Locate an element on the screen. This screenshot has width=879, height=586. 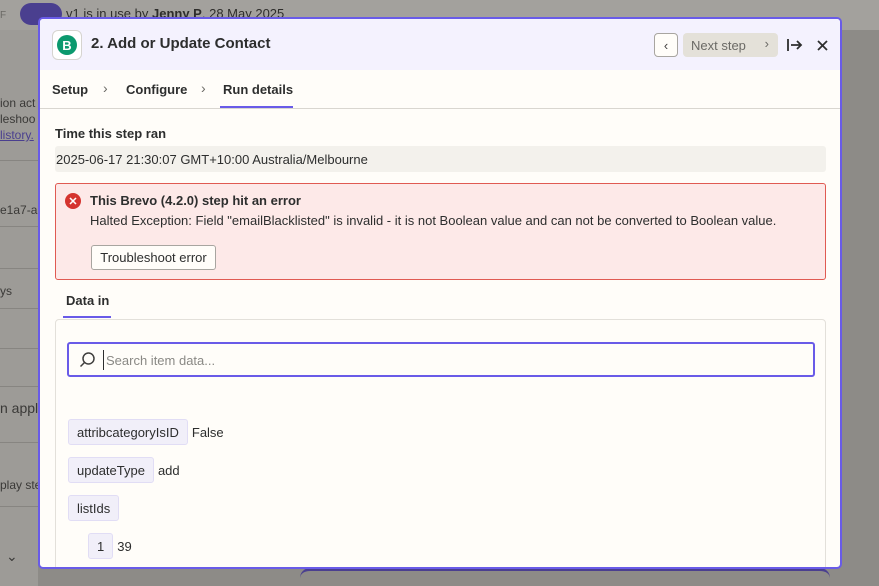
background-fragment: ys is located at coordinates (6, 291).